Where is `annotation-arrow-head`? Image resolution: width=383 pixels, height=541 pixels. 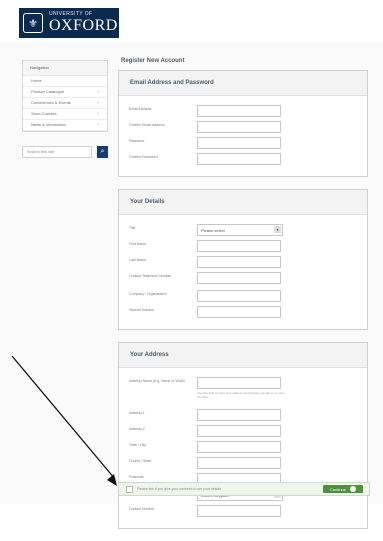
annotation-arrow-head is located at coordinates (112, 480).